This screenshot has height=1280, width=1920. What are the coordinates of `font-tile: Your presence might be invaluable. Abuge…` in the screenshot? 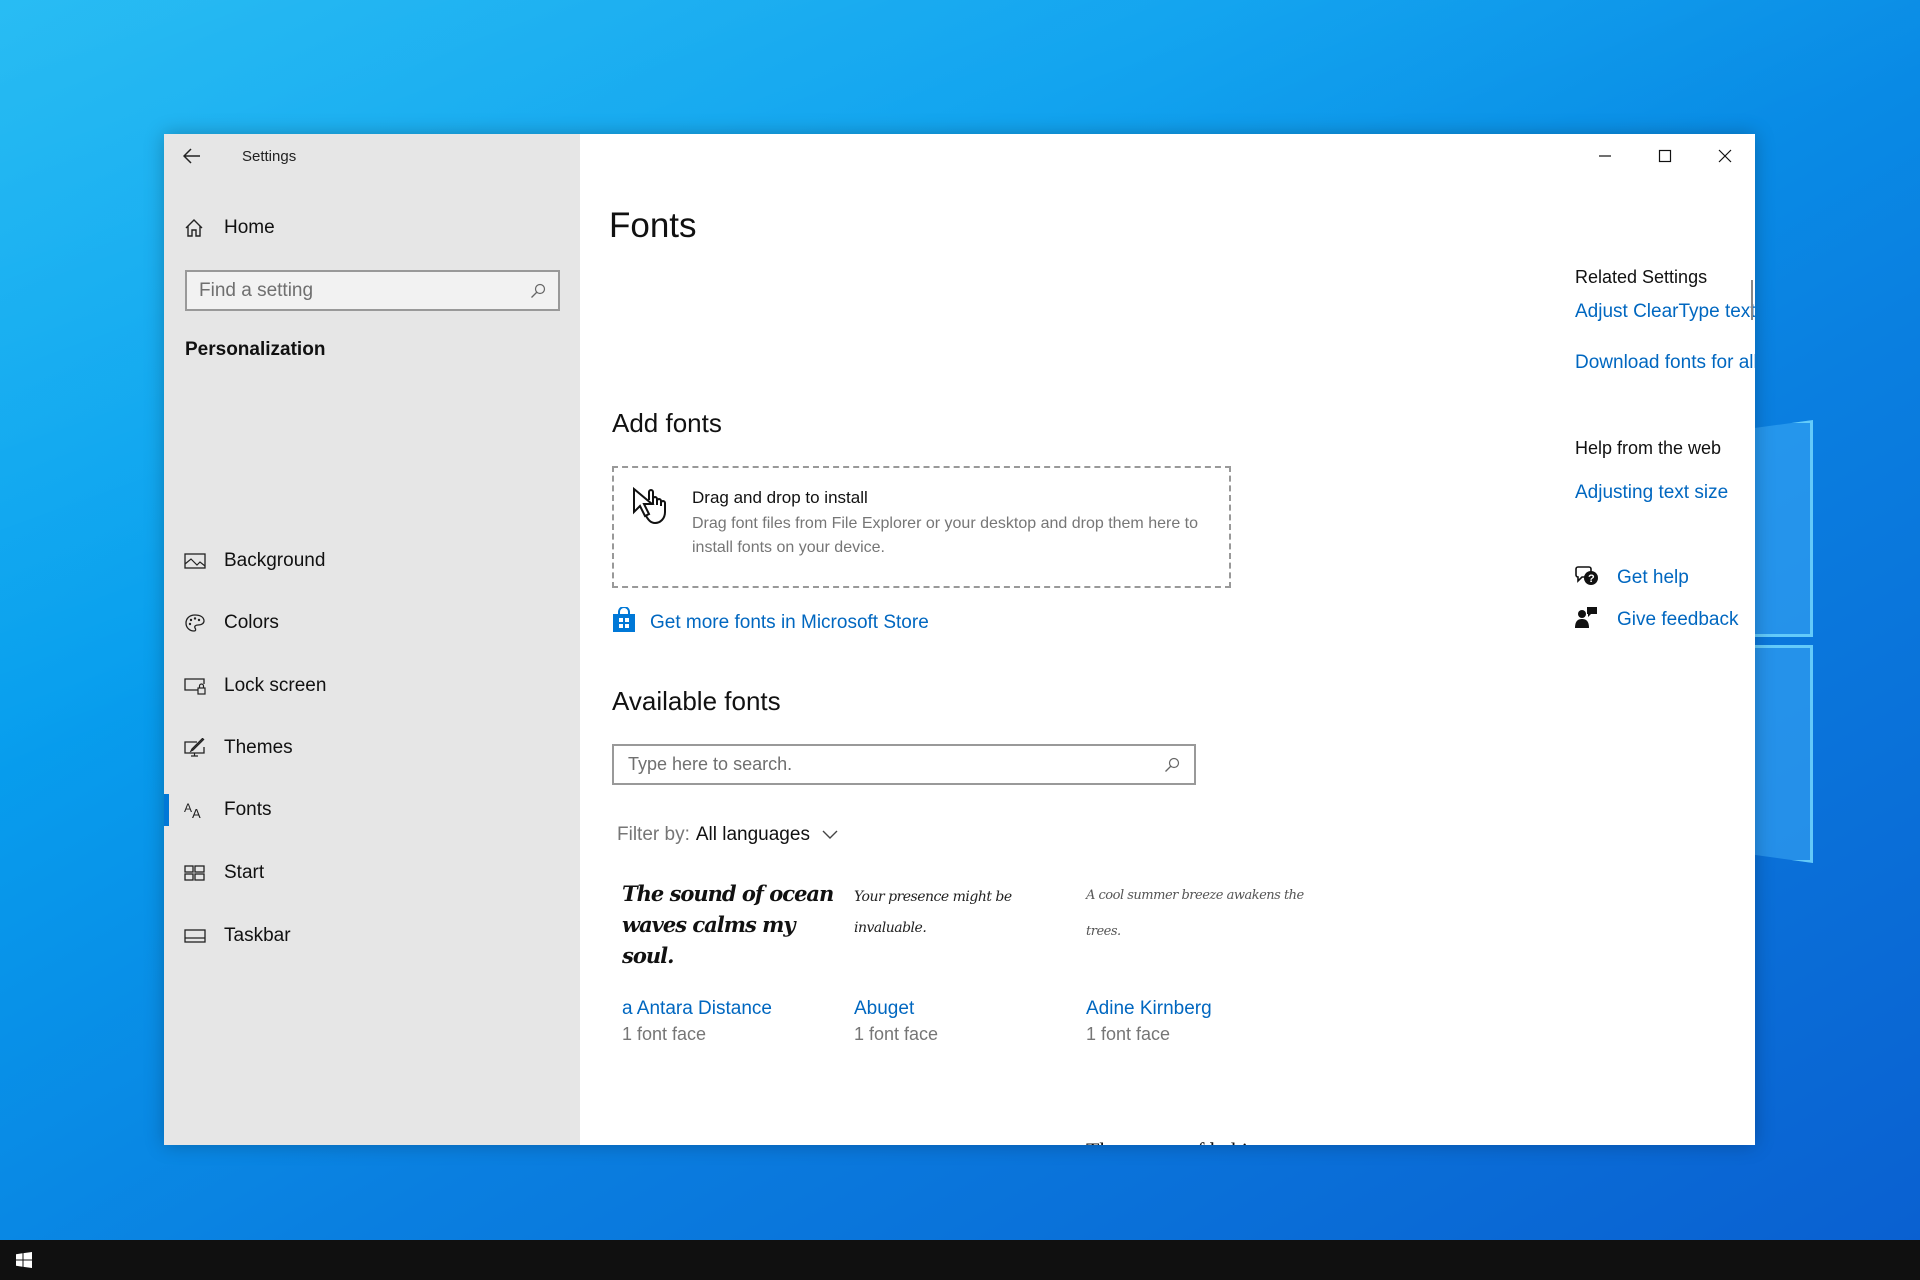 It's located at (964, 963).